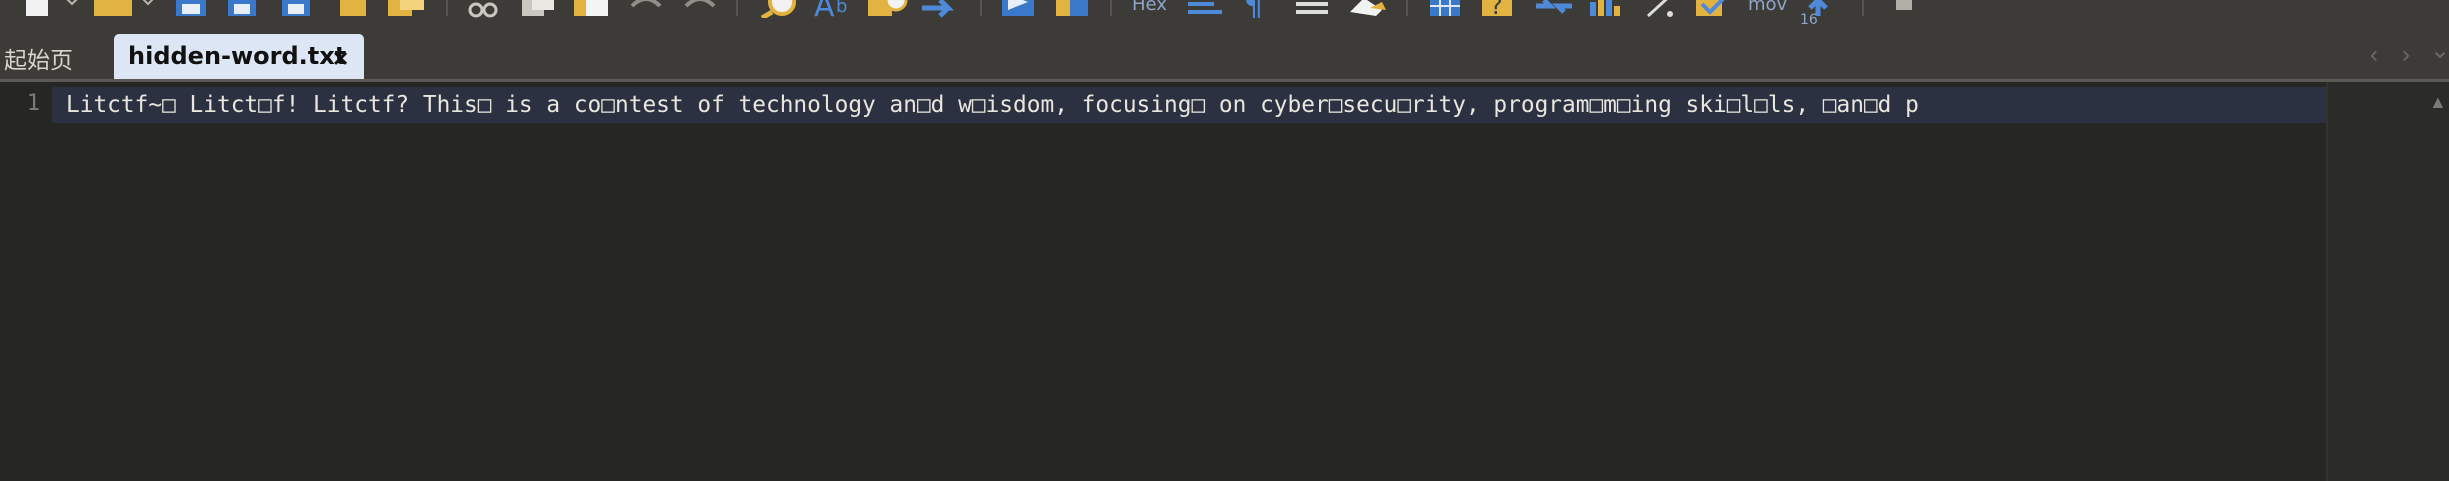 Image resolution: width=2449 pixels, height=481 pixels. I want to click on replace-icon: Ab, so click(834, 9).